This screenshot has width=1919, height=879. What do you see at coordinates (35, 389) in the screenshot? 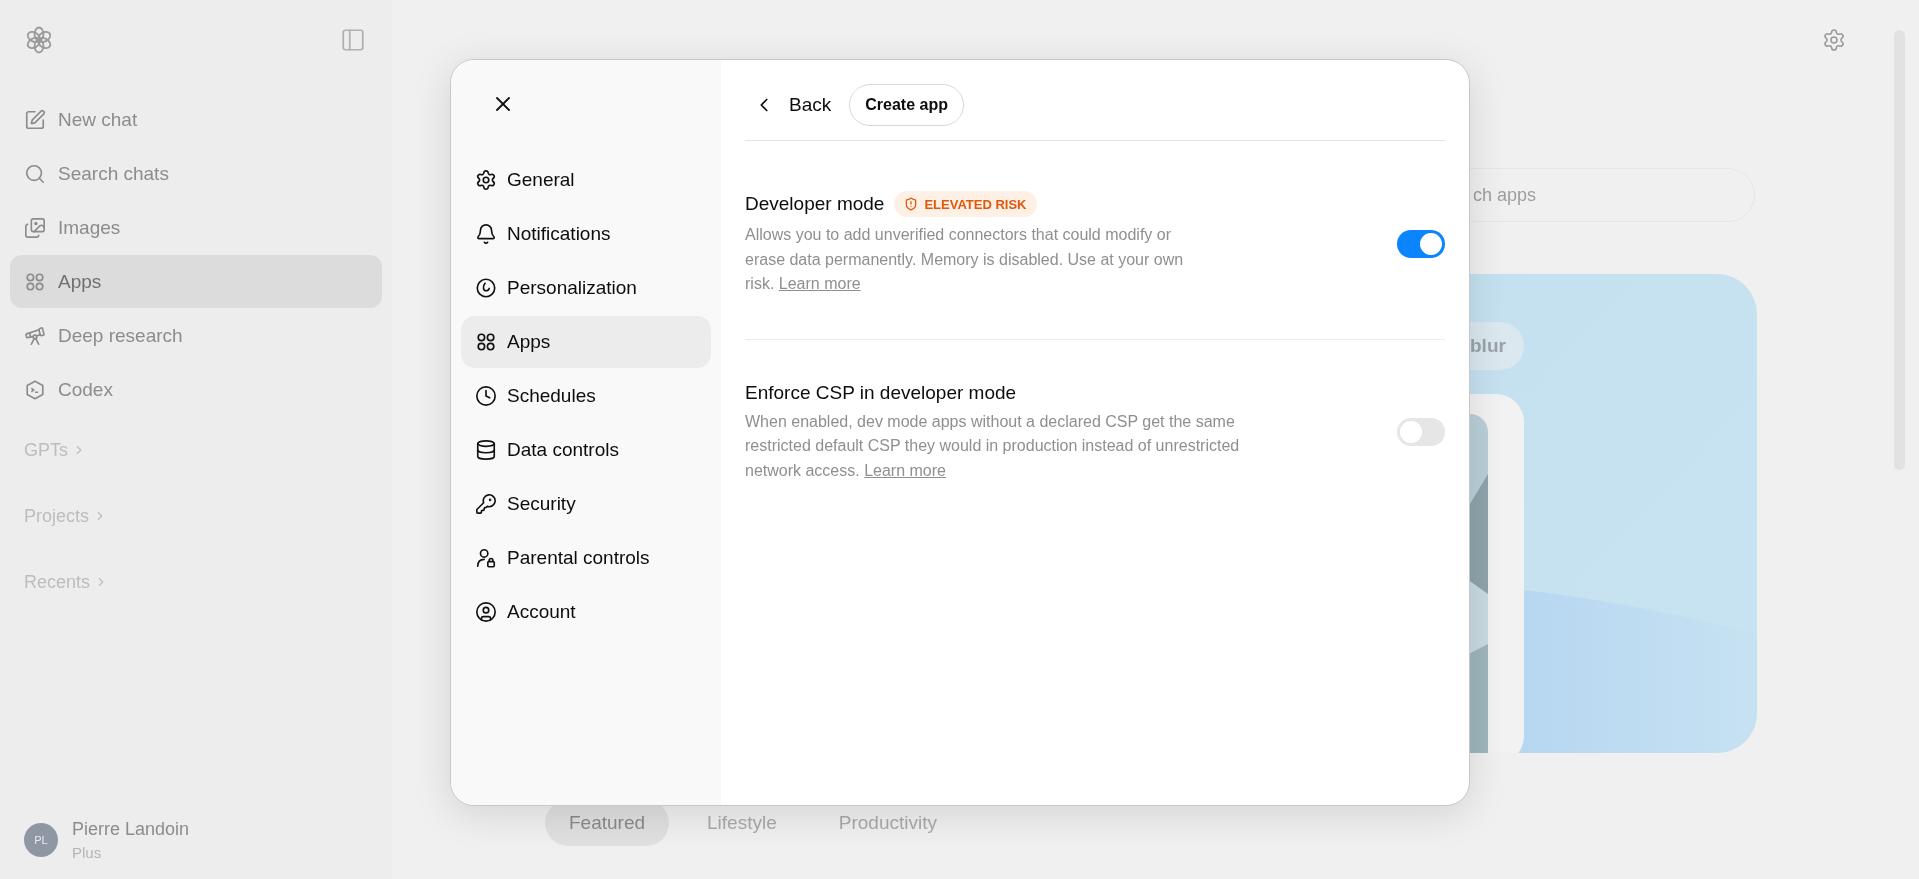
I see `terminal-icon` at bounding box center [35, 389].